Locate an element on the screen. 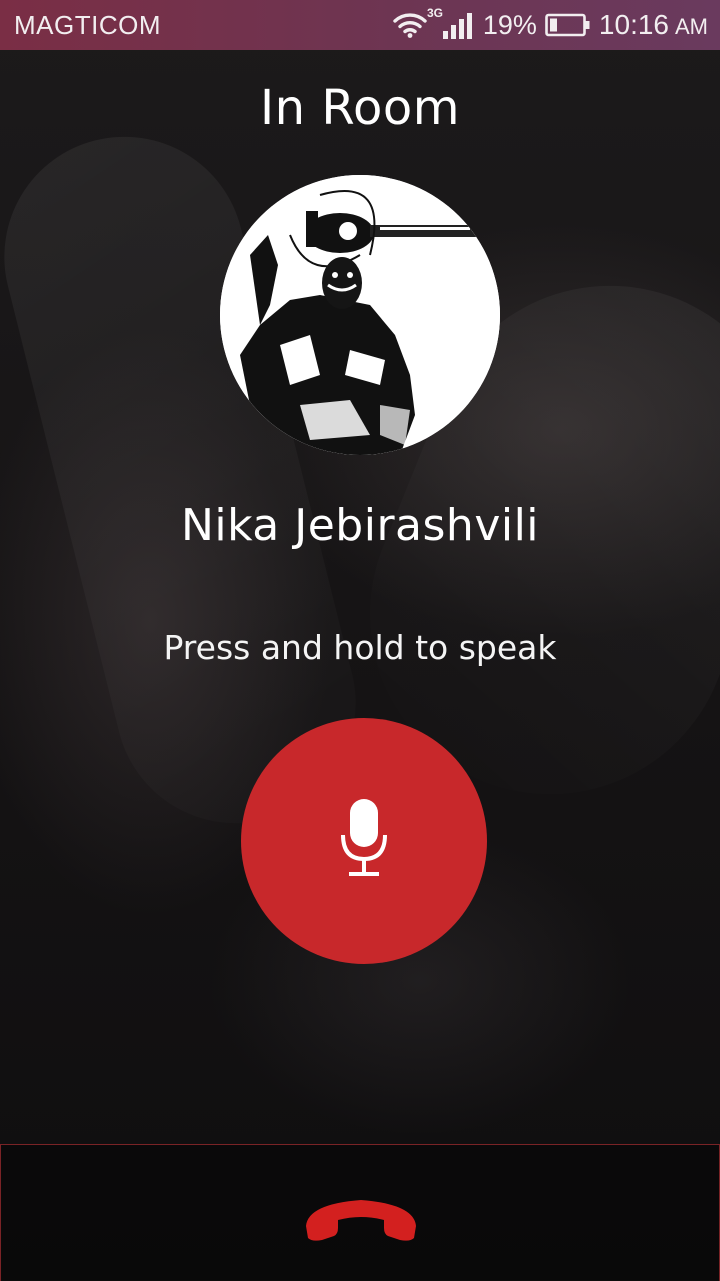  battery-percent: 19% is located at coordinates (509, 24).